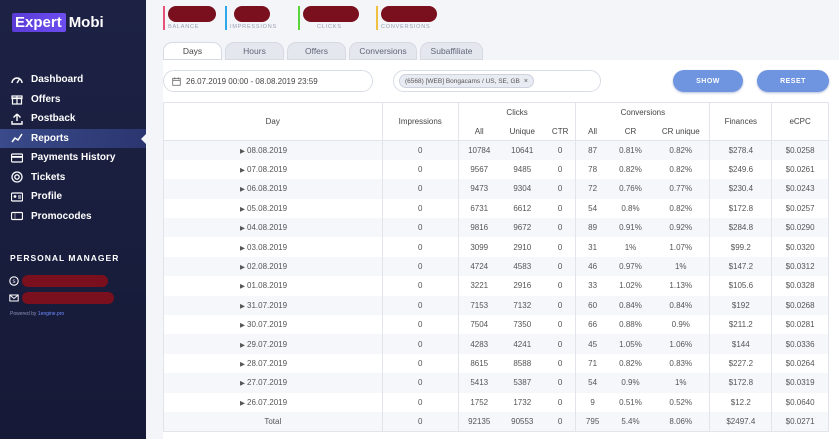 The image size is (839, 439). I want to click on svg-text: s, so click(14, 282).